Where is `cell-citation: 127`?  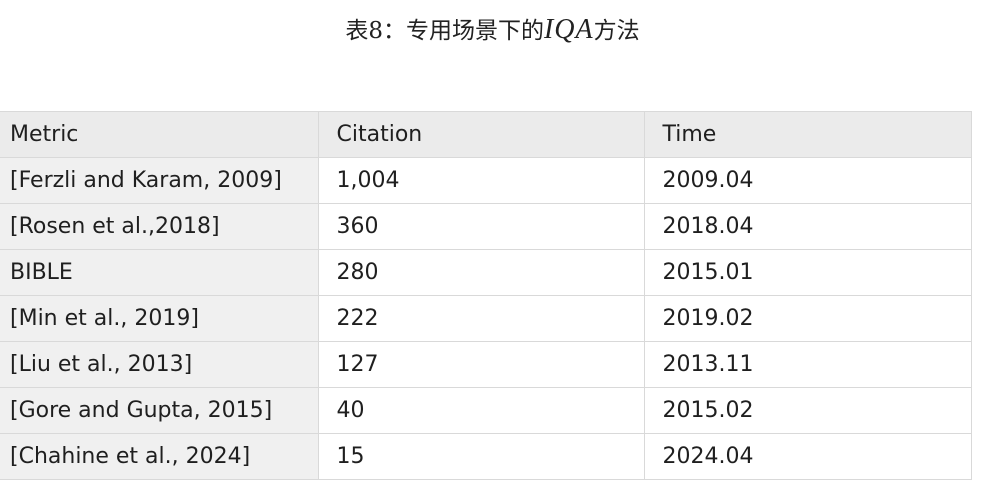
cell-citation: 127 is located at coordinates (481, 364).